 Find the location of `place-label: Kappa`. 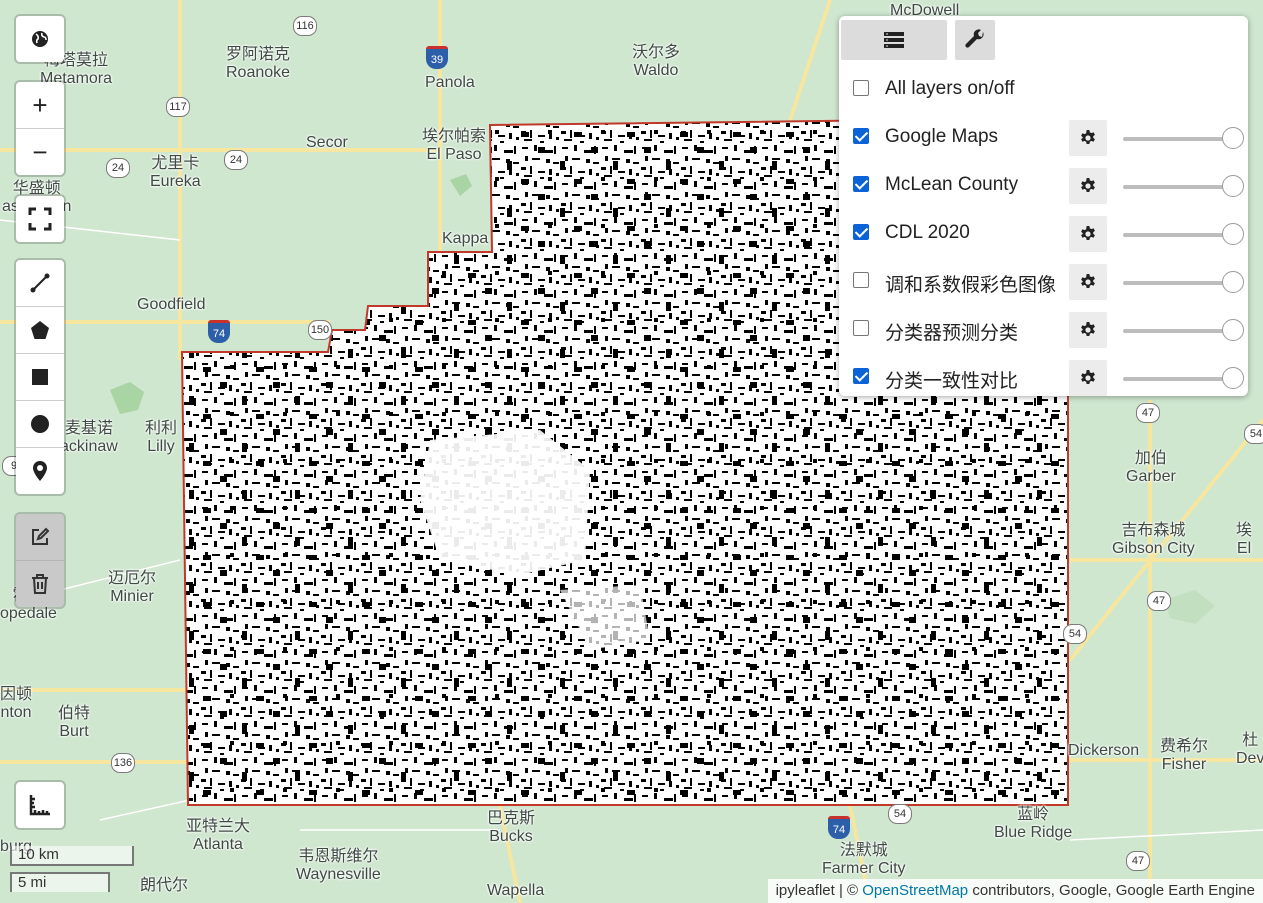

place-label: Kappa is located at coordinates (465, 238).